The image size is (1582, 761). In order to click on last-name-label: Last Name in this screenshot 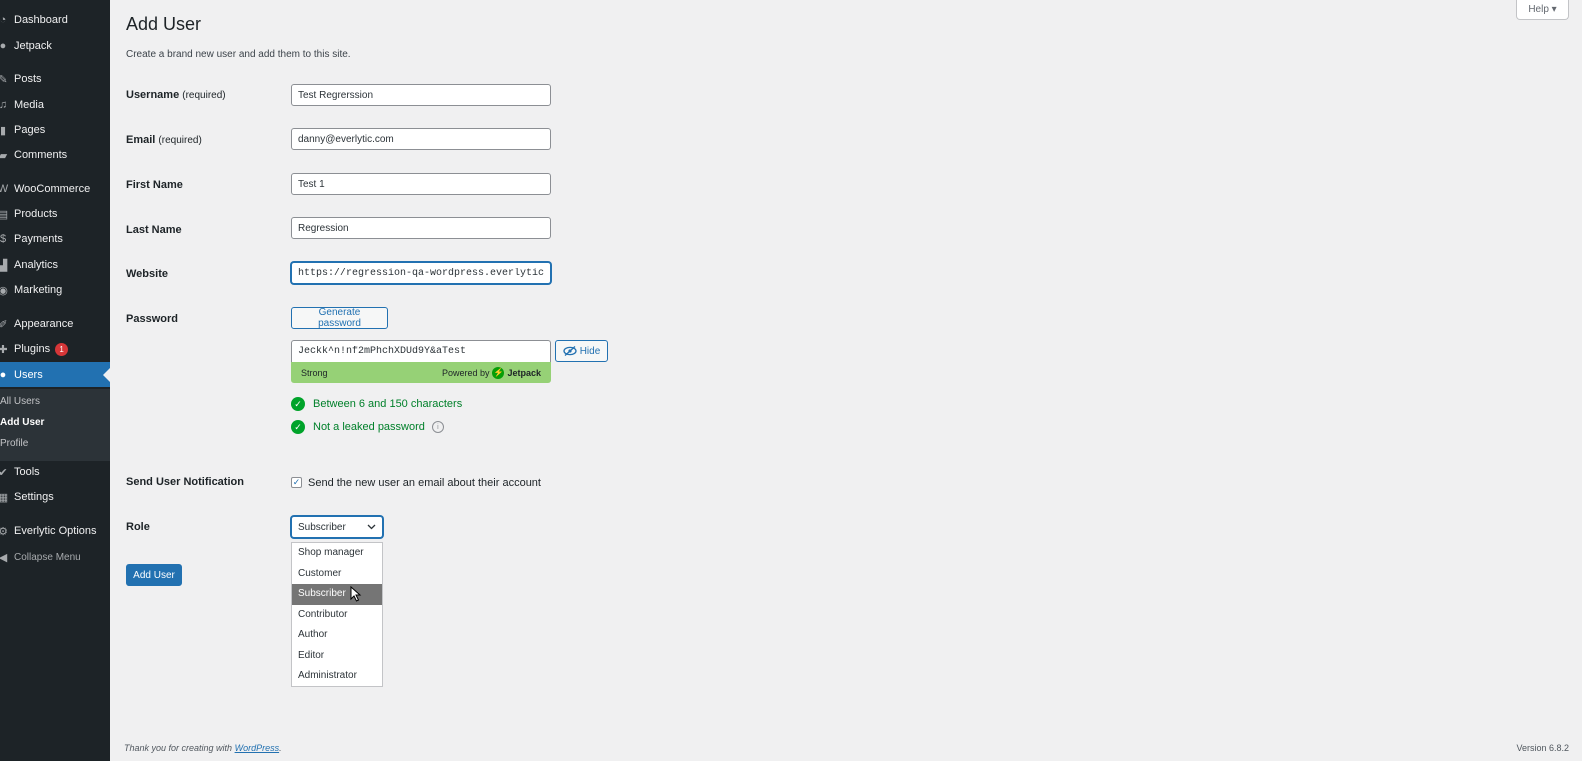, I will do `click(154, 230)`.